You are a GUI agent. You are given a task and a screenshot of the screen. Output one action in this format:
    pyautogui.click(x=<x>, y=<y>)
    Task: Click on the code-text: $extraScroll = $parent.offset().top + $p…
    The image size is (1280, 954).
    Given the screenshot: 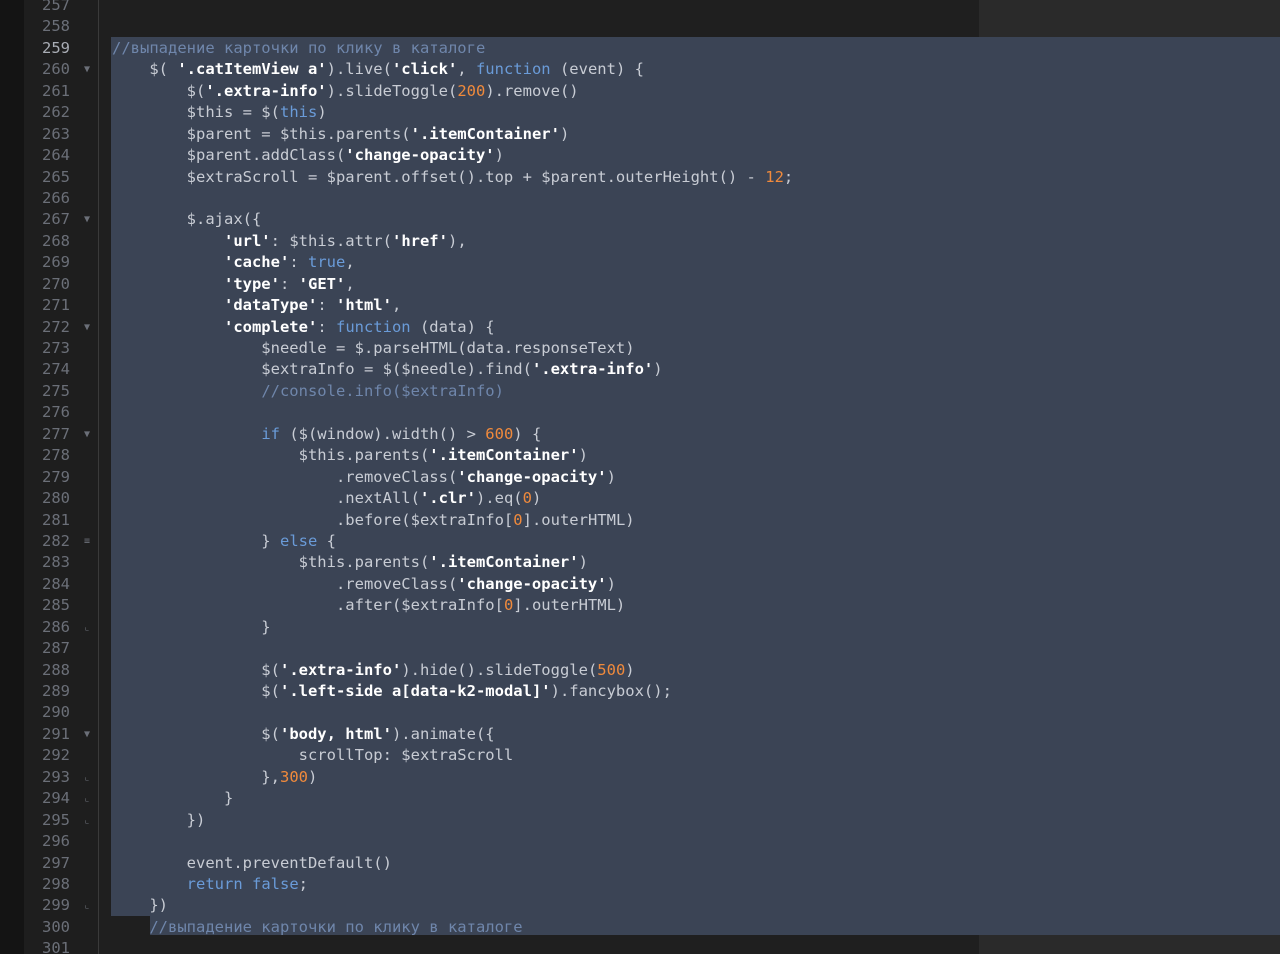 What is the action you would take?
    pyautogui.click(x=453, y=177)
    